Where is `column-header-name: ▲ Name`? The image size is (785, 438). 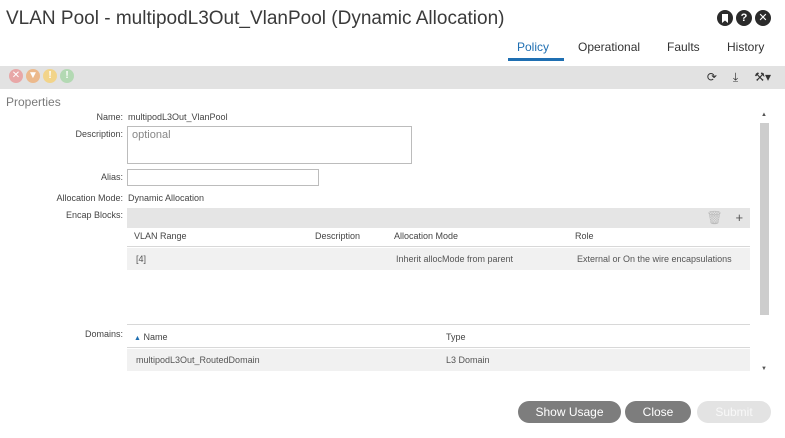 column-header-name: ▲ Name is located at coordinates (150, 337).